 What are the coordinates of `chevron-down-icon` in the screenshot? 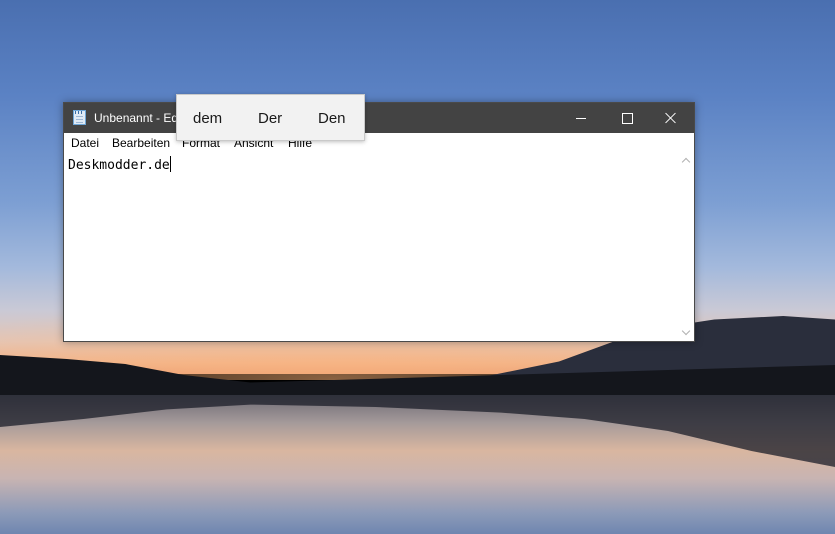 It's located at (686, 331).